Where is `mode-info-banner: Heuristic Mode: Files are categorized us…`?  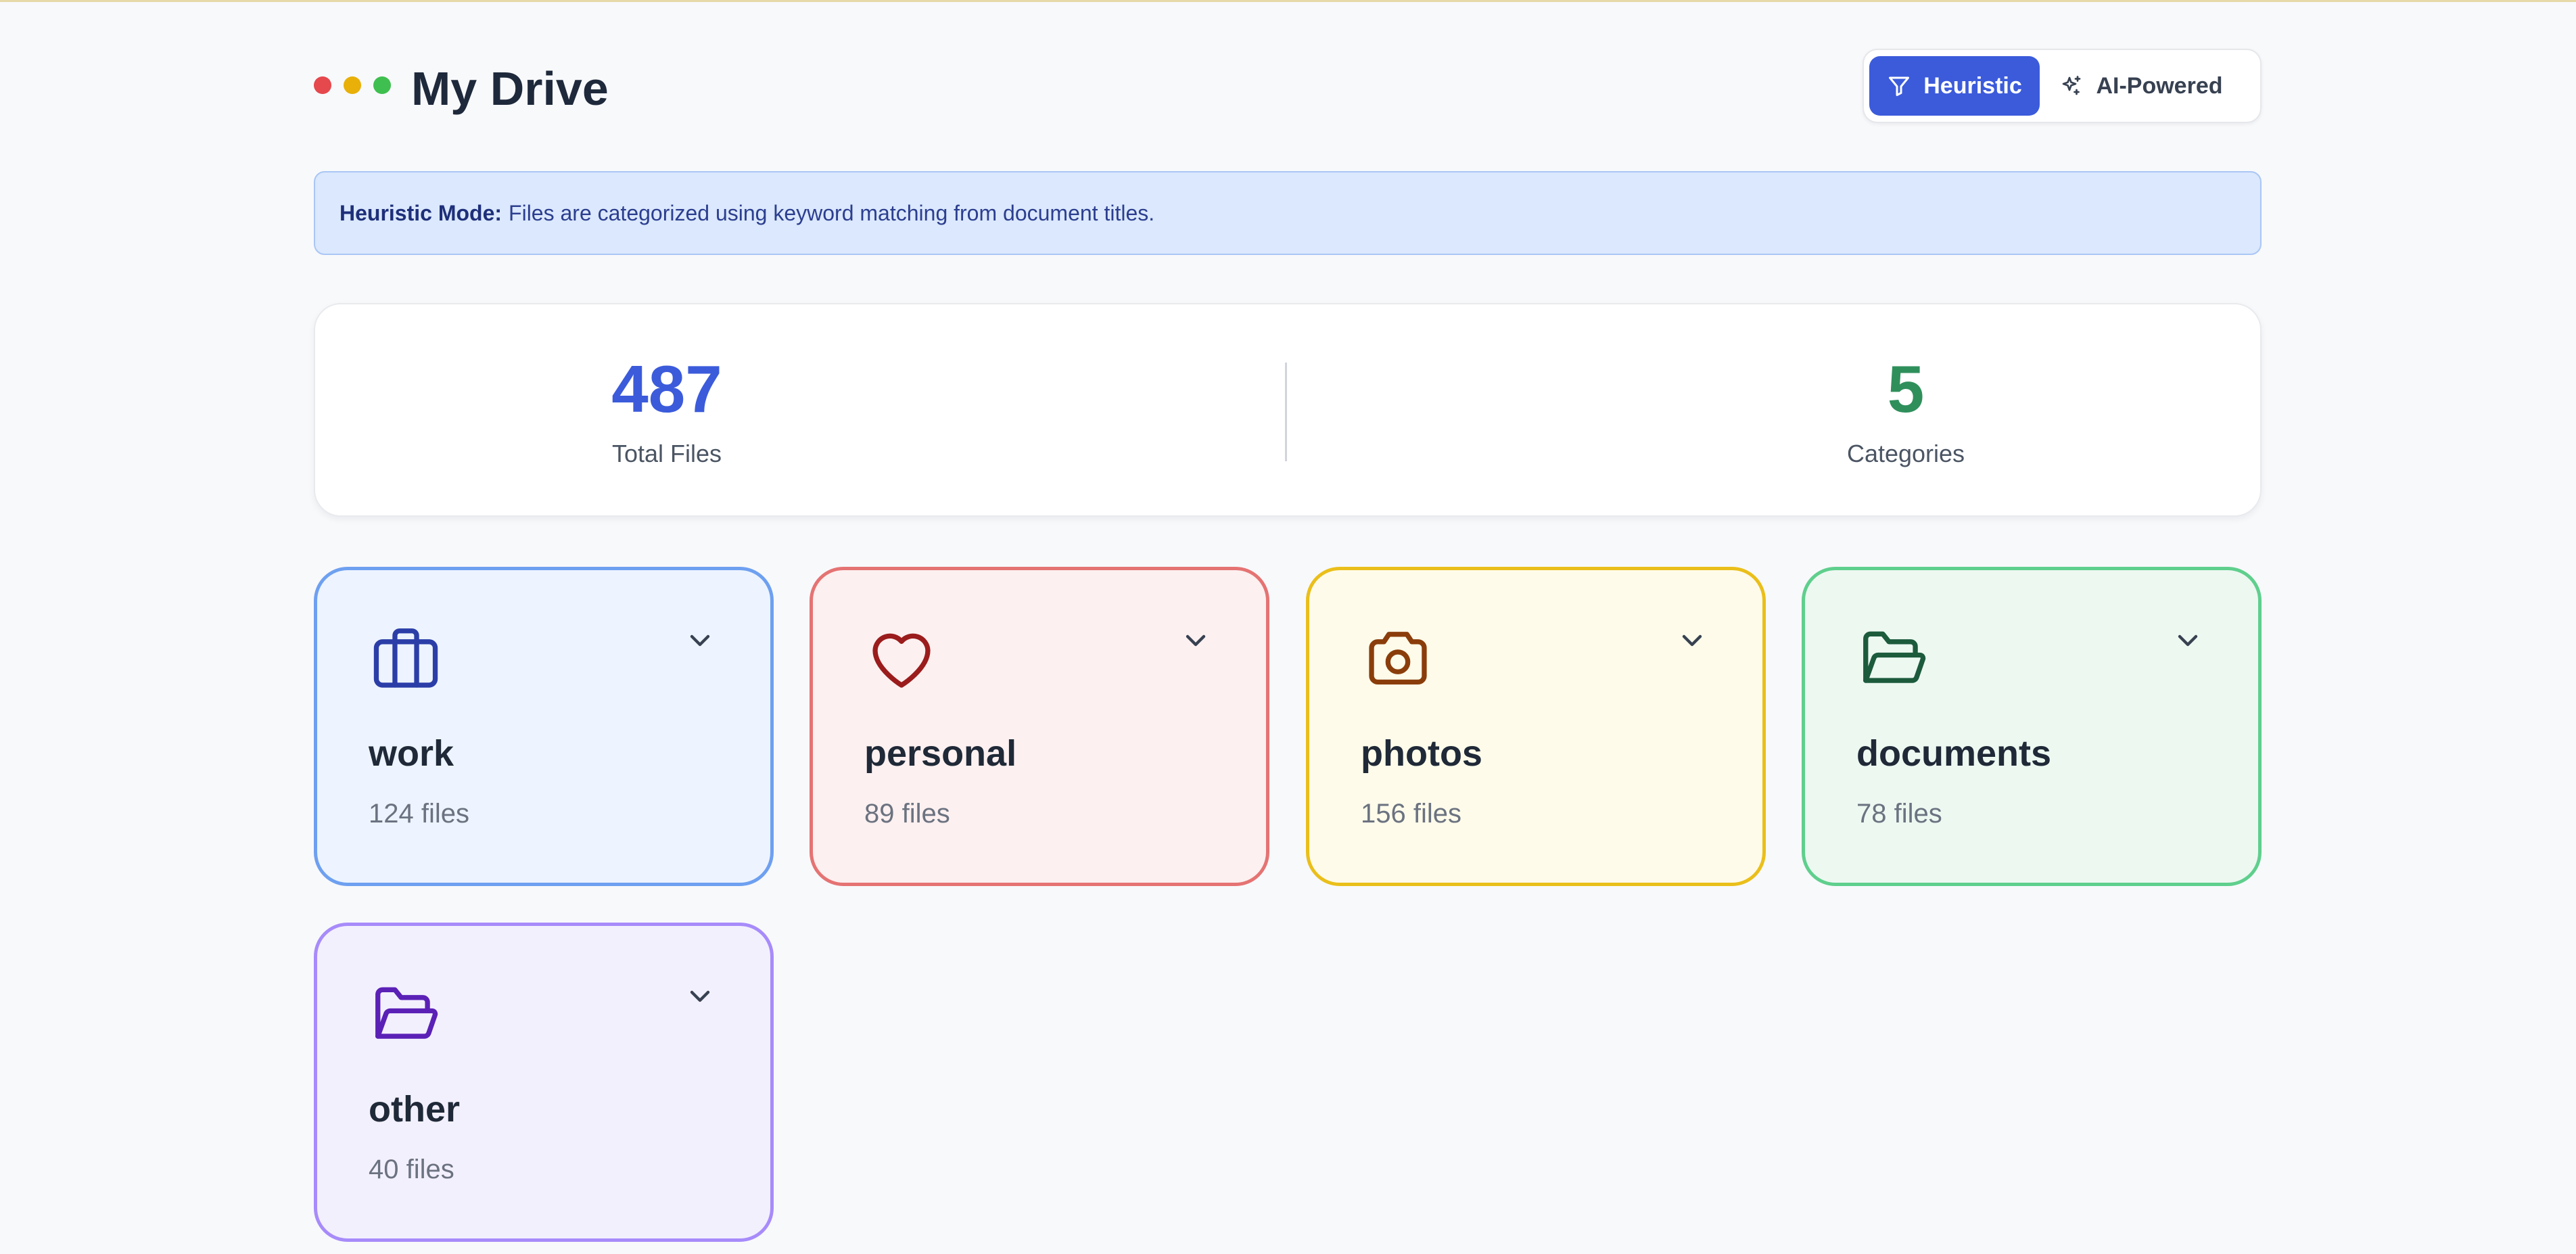 mode-info-banner: Heuristic Mode: Files are categorized us… is located at coordinates (1288, 213).